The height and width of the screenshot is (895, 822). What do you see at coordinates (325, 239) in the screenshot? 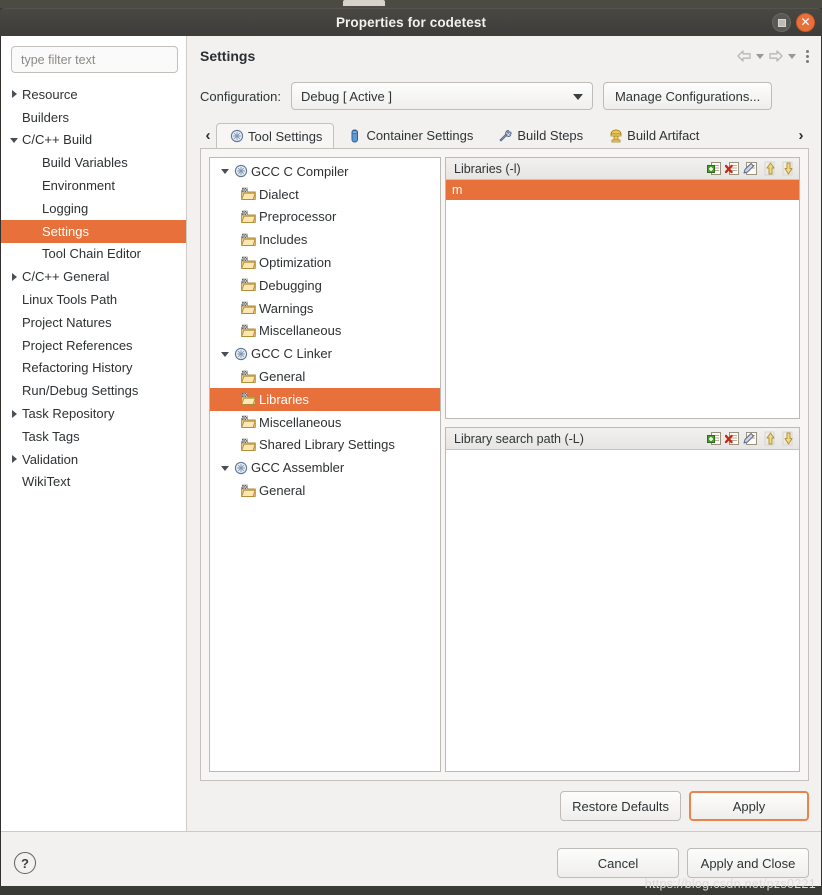
I see `tool-tree-item-includes: Includes` at bounding box center [325, 239].